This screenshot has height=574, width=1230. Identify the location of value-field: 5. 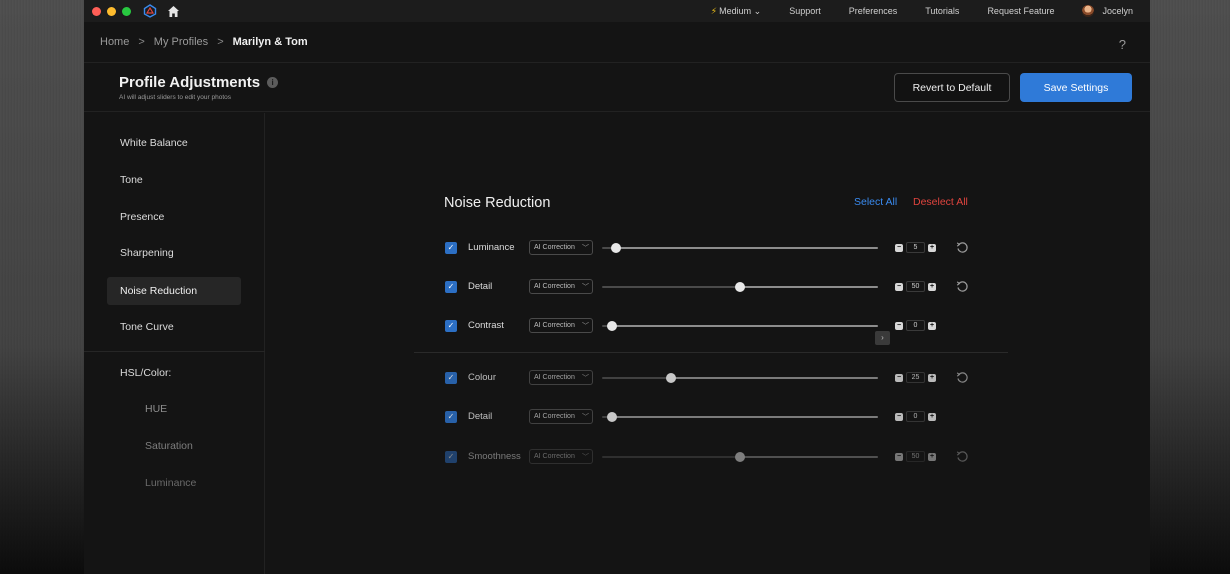
(915, 247).